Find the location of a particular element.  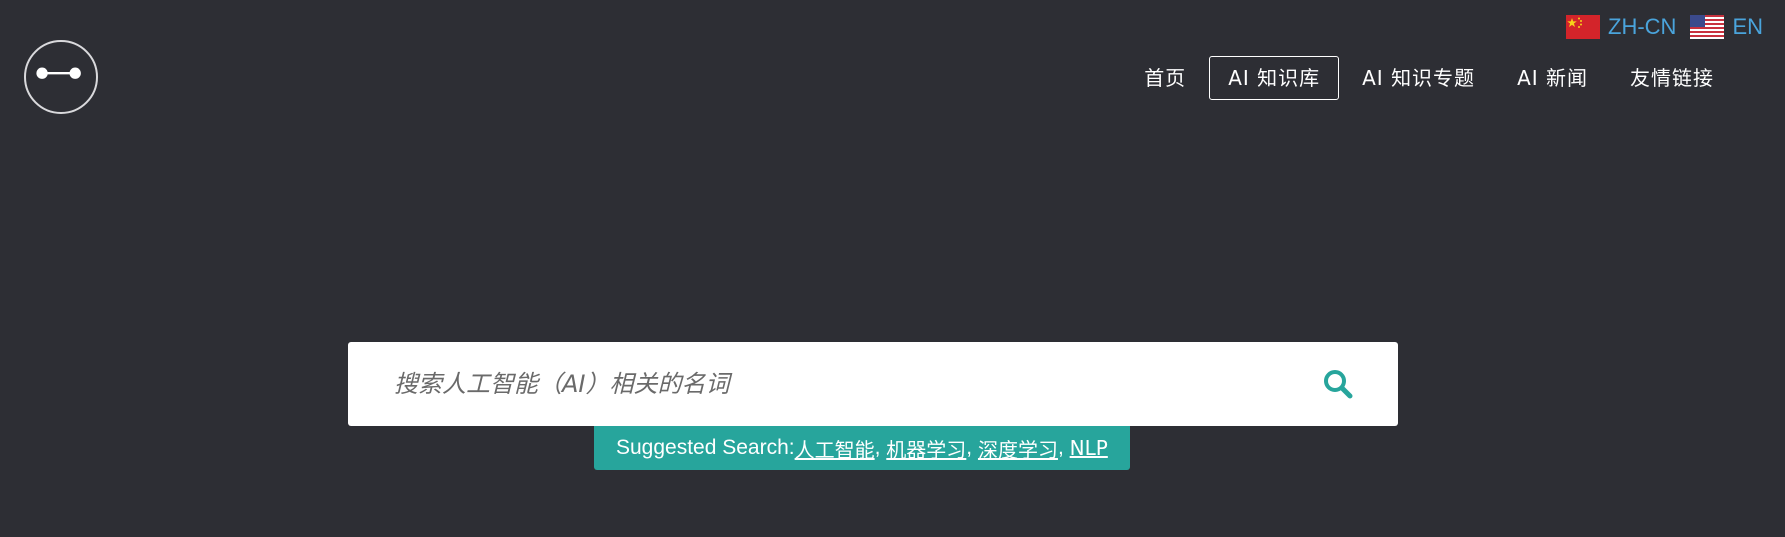

search-input is located at coordinates (855, 384).